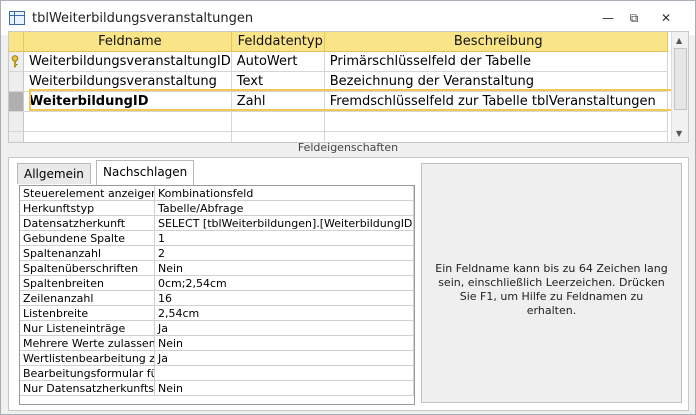 The image size is (696, 415). I want to click on table-icon, so click(17, 18).